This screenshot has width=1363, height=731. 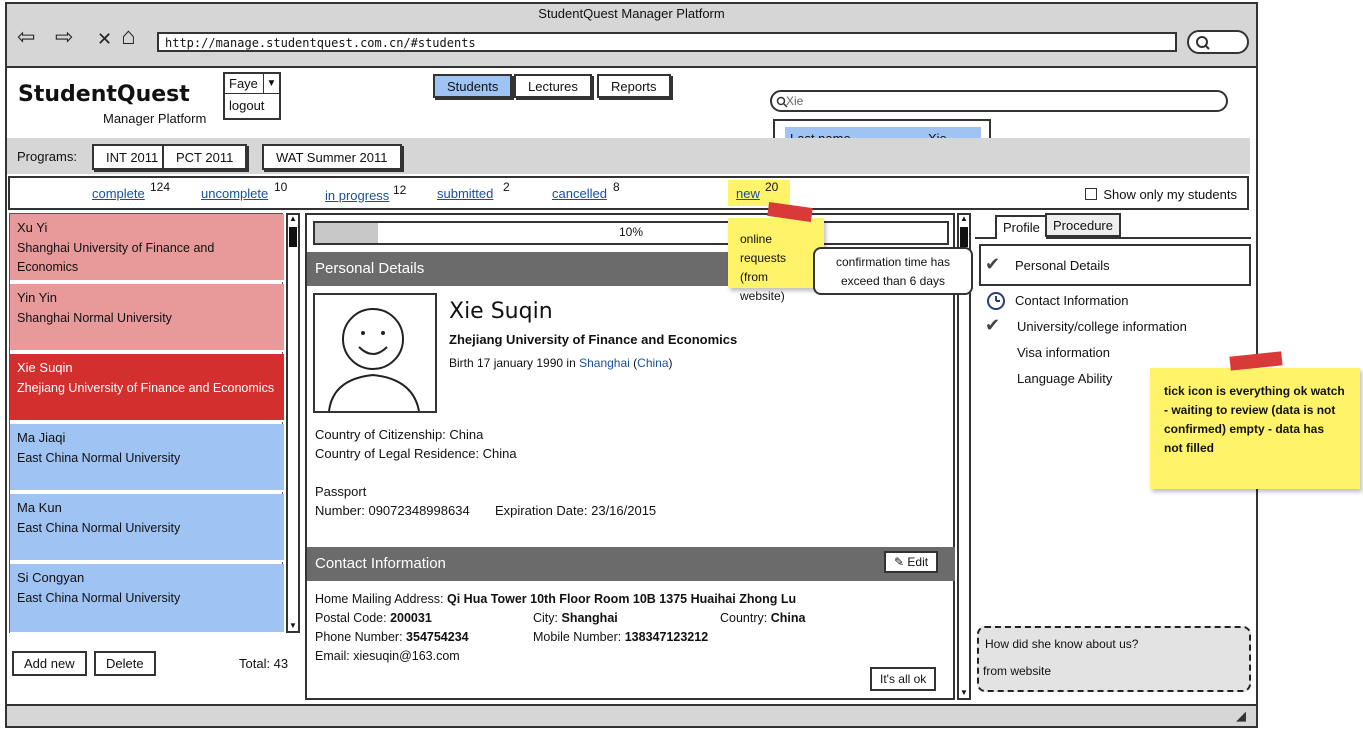 I want to click on status-link-submitted: submitted, so click(x=465, y=193).